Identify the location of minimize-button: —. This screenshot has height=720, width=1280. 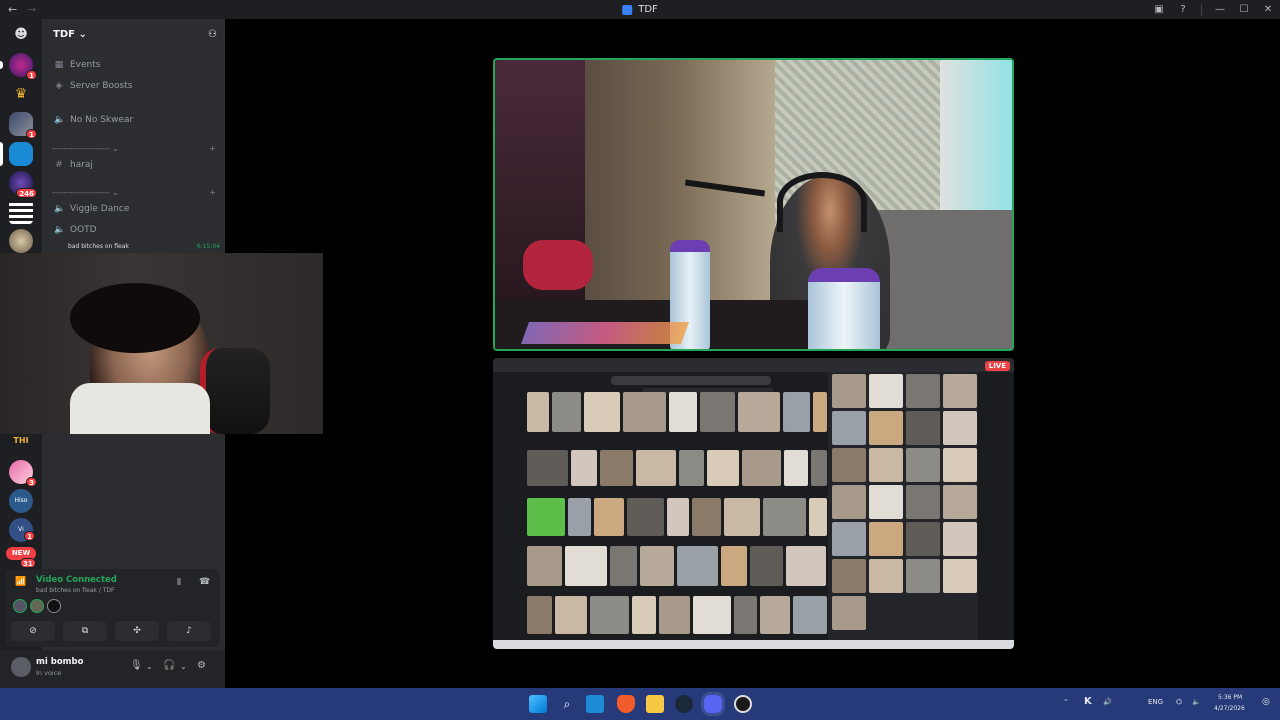
(1220, 9).